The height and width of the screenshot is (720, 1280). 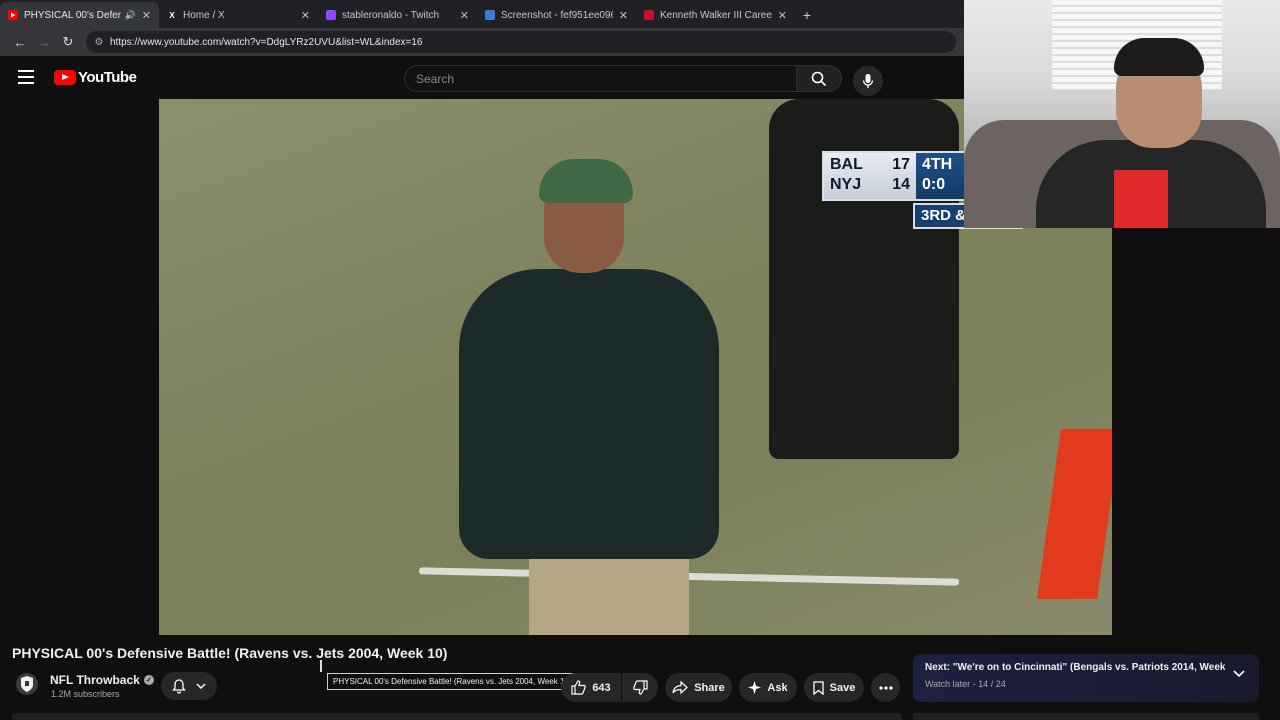 What do you see at coordinates (965, 684) in the screenshot?
I see `playlist-position: Watch later - 14 / 24` at bounding box center [965, 684].